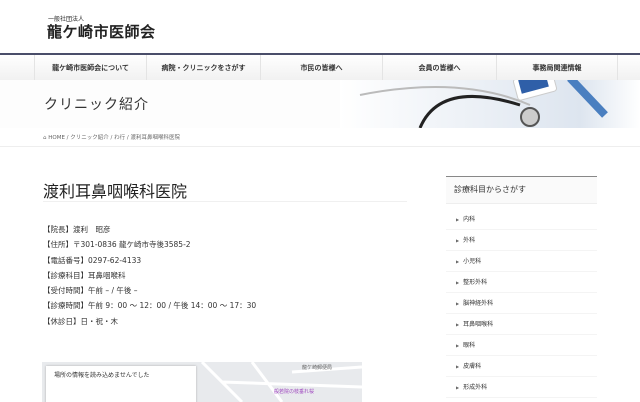 The width and height of the screenshot is (640, 402). I want to click on sidebar-item-label: 眼科, so click(469, 345).